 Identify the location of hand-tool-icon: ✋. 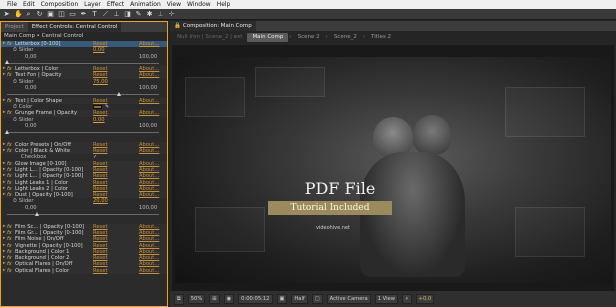
(18, 14).